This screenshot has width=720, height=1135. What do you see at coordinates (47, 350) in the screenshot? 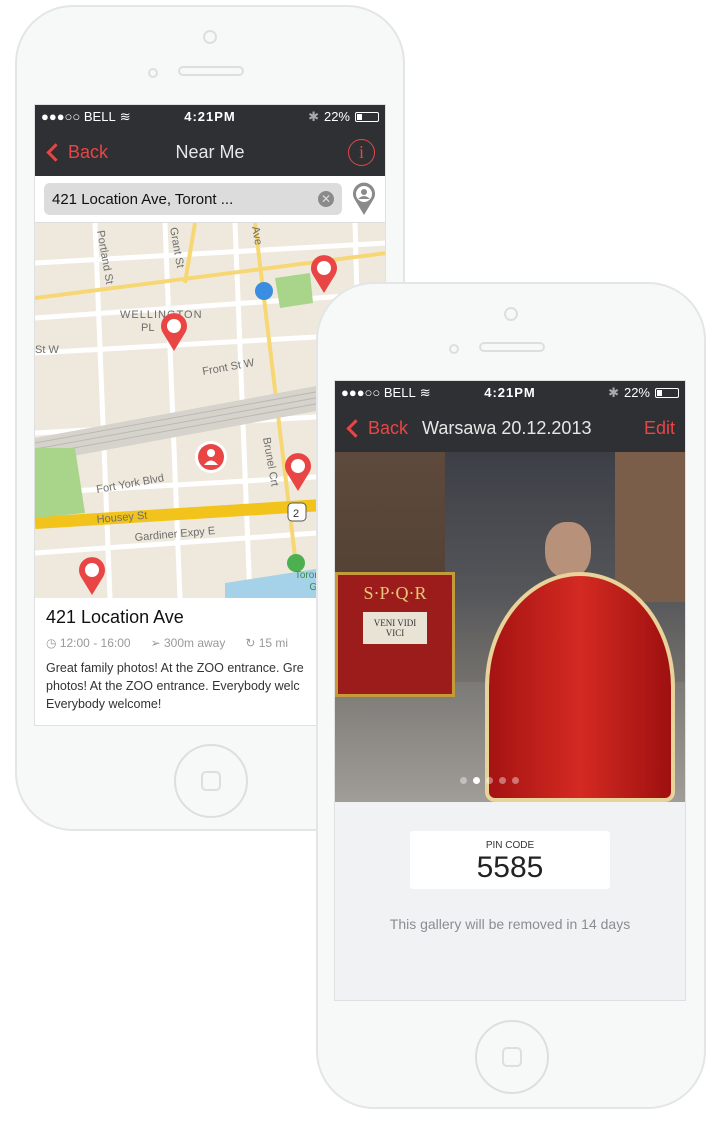
I see `map-label: St W` at bounding box center [47, 350].